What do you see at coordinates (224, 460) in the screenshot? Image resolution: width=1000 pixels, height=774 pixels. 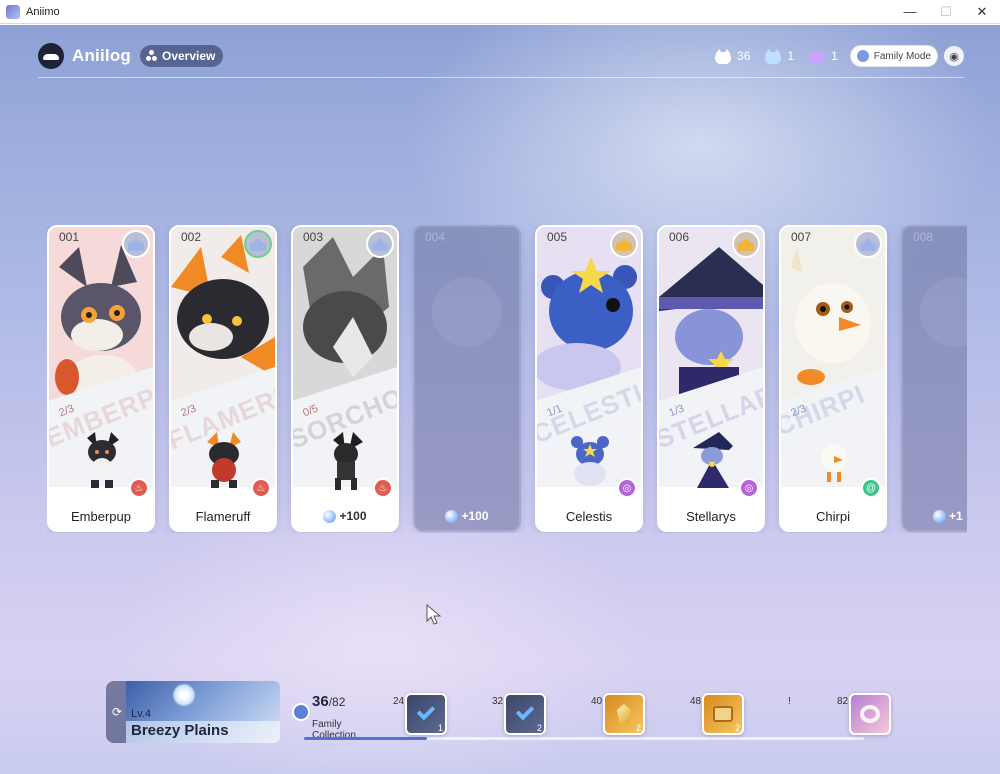 I see `flameruff-figure-art` at bounding box center [224, 460].